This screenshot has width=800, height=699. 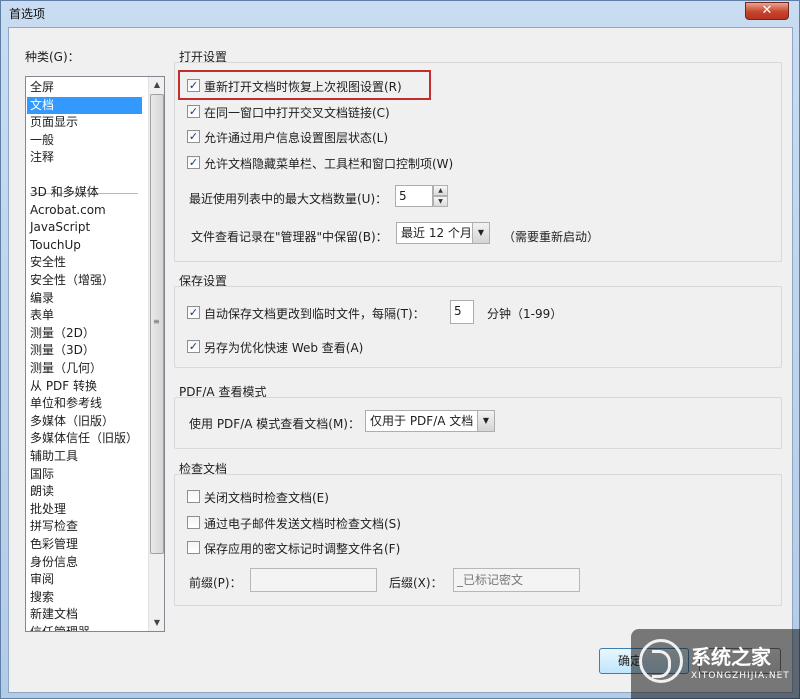 What do you see at coordinates (740, 676) in the screenshot?
I see `watermark-url: XITONGZHIJIA.NET` at bounding box center [740, 676].